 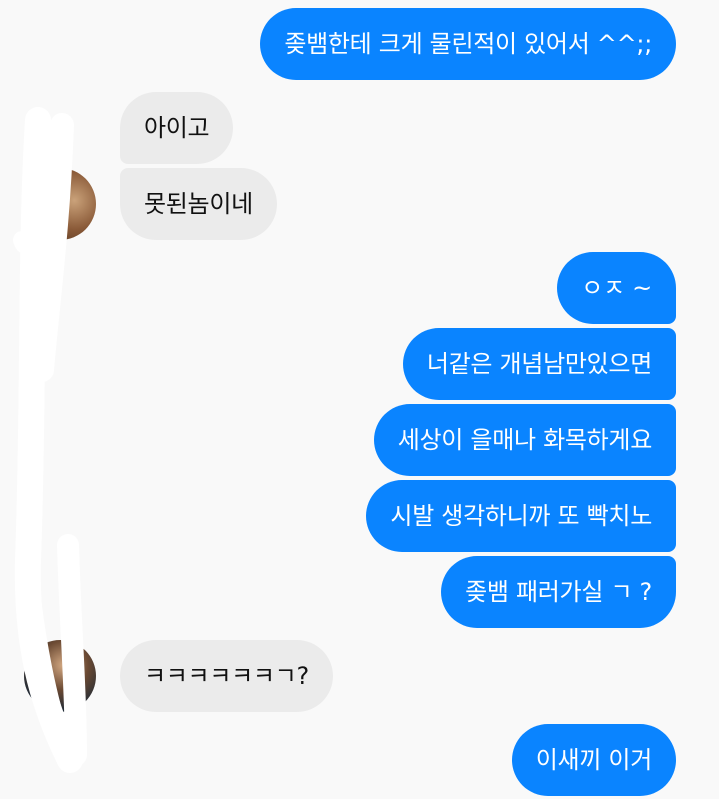 What do you see at coordinates (616, 288) in the screenshot?
I see `message-bubble-outgoing: ㅇㅈ ~` at bounding box center [616, 288].